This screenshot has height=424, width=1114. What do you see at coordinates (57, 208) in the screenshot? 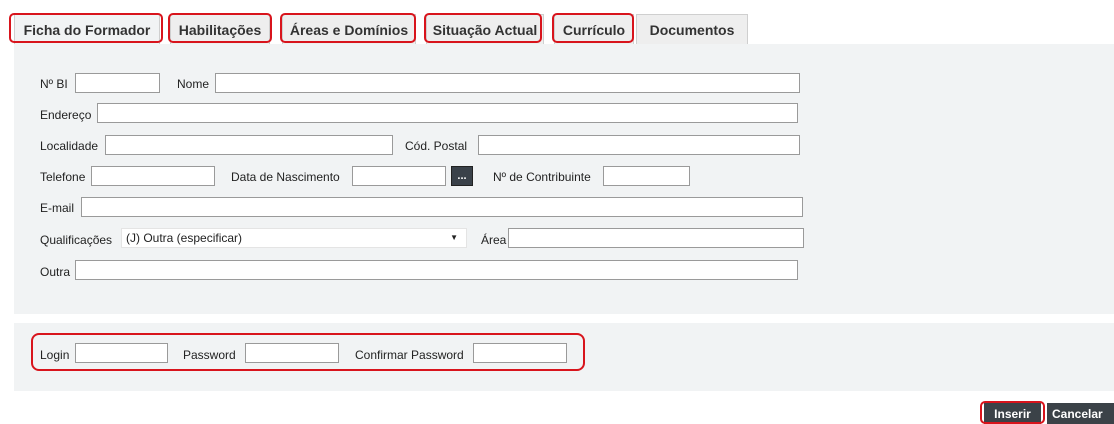
I see `email-label: E-mail` at bounding box center [57, 208].